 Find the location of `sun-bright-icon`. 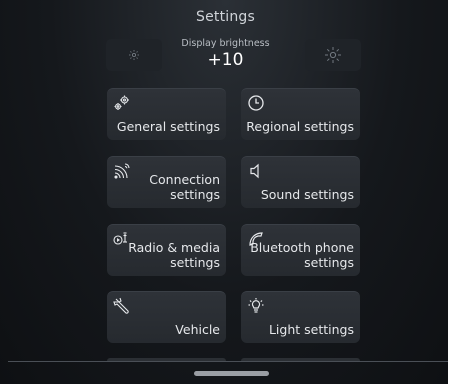

sun-bright-icon is located at coordinates (333, 55).